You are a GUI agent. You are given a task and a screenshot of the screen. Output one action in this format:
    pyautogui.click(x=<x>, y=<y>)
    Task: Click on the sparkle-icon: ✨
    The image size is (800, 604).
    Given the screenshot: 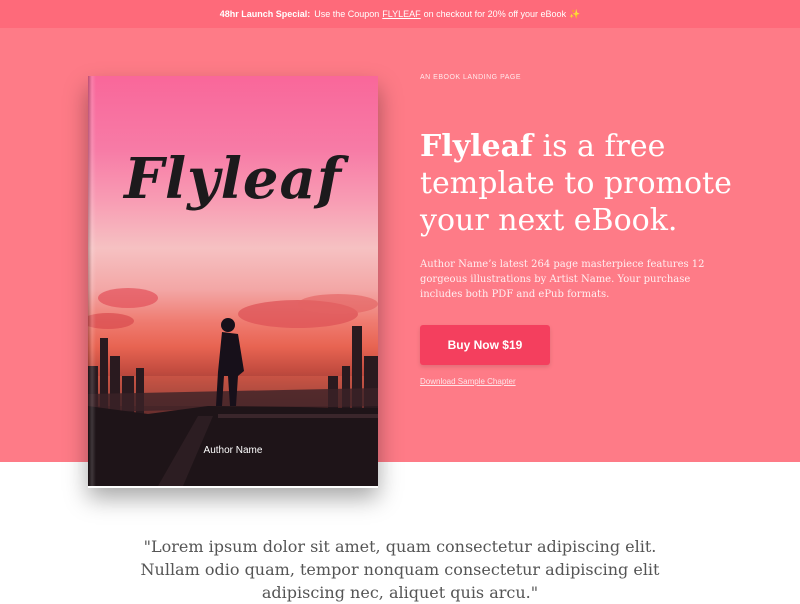 What is the action you would take?
    pyautogui.click(x=575, y=13)
    